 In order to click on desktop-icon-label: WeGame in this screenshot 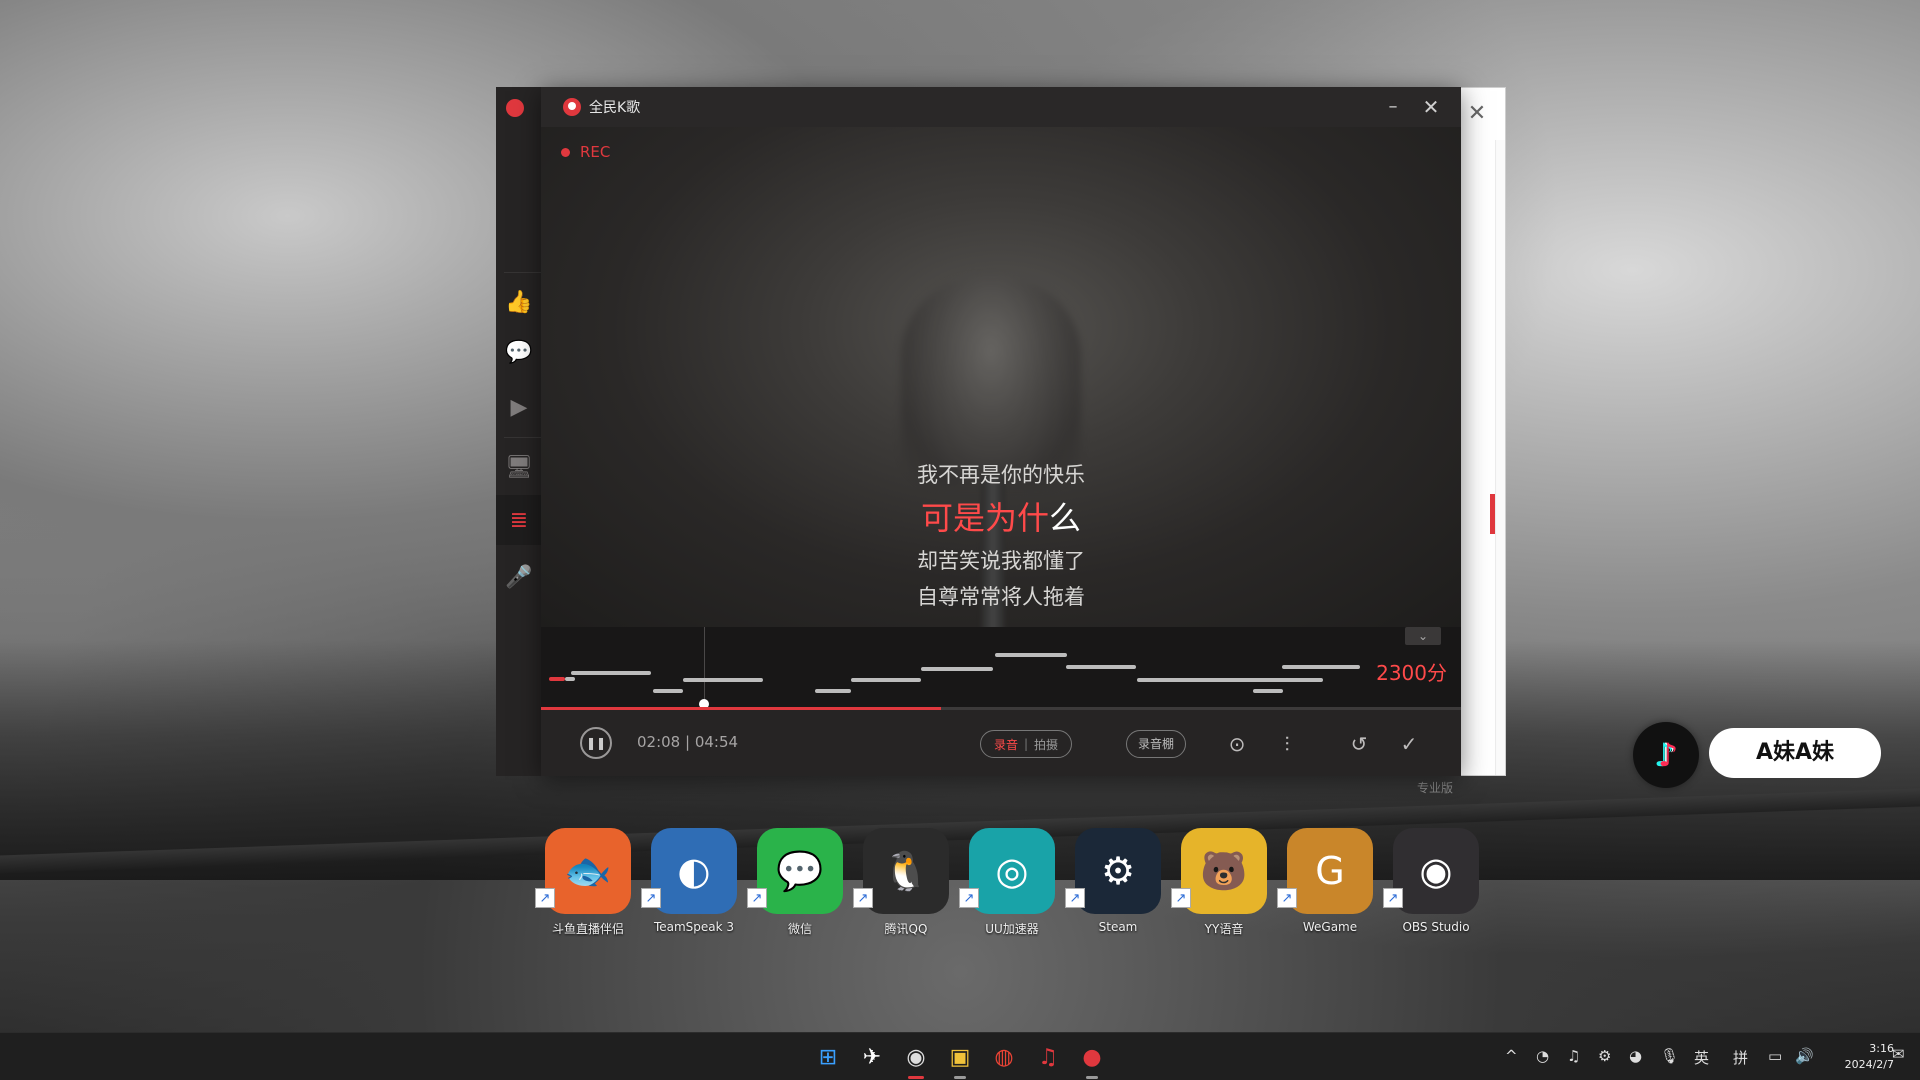, I will do `click(1330, 927)`.